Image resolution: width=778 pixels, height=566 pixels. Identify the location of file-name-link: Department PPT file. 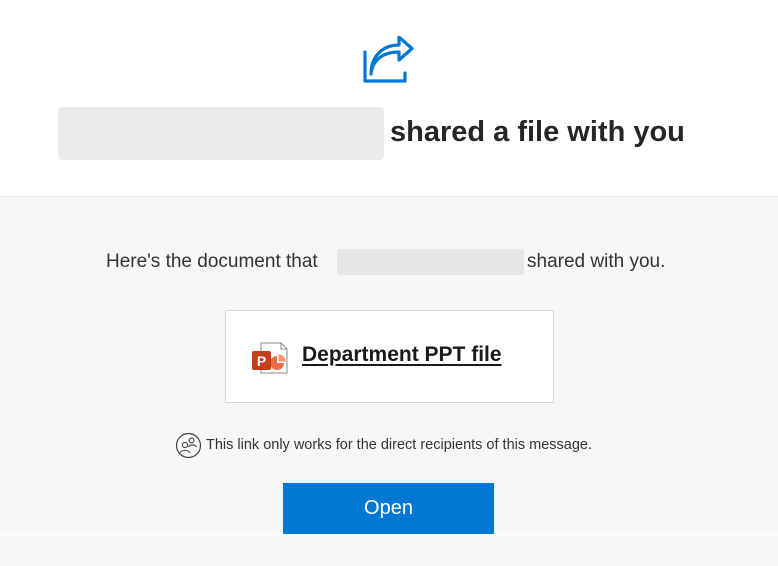
(402, 355).